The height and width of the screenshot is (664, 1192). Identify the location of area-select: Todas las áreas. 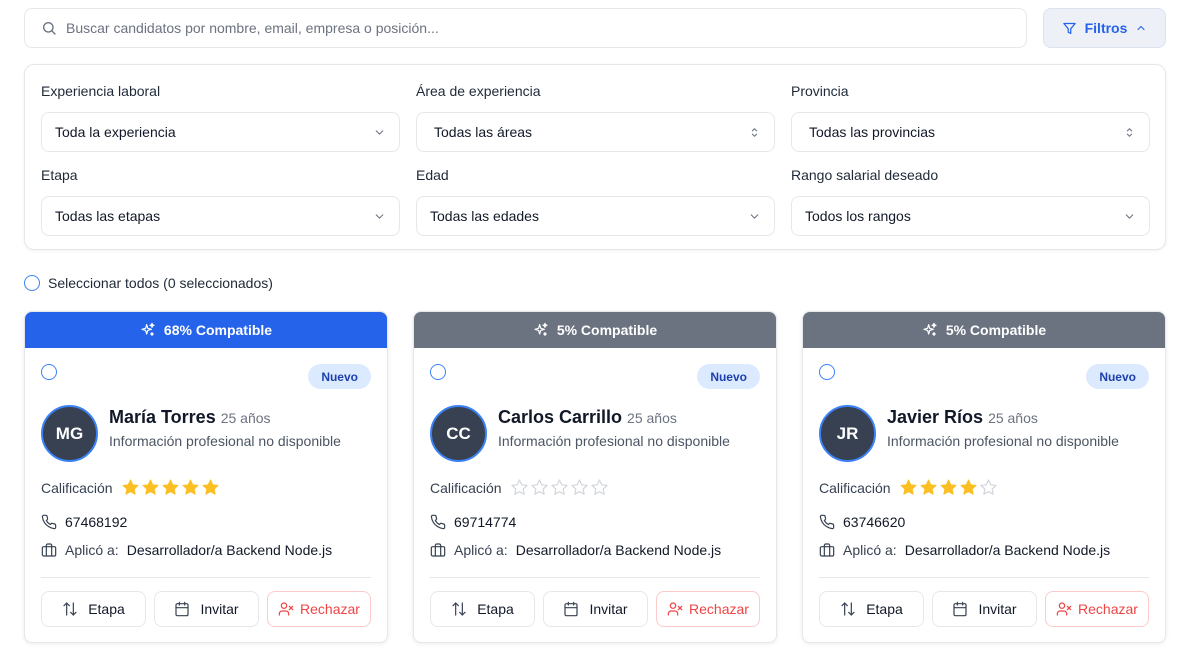
(595, 132).